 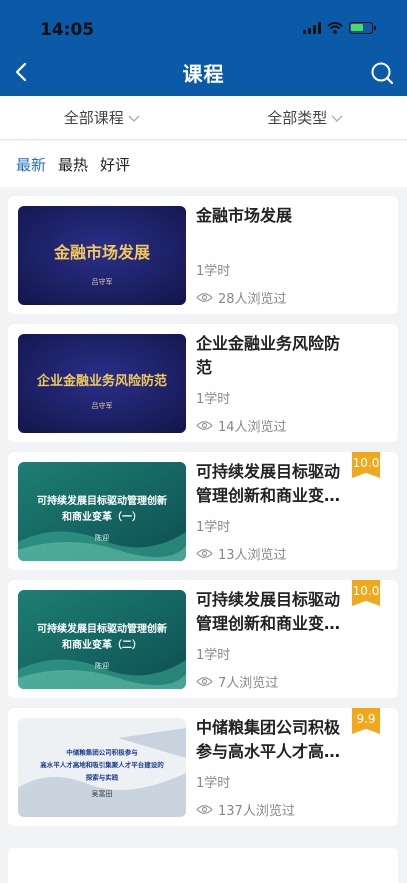 I want to click on tab-top-rated: 好评, so click(x=115, y=164).